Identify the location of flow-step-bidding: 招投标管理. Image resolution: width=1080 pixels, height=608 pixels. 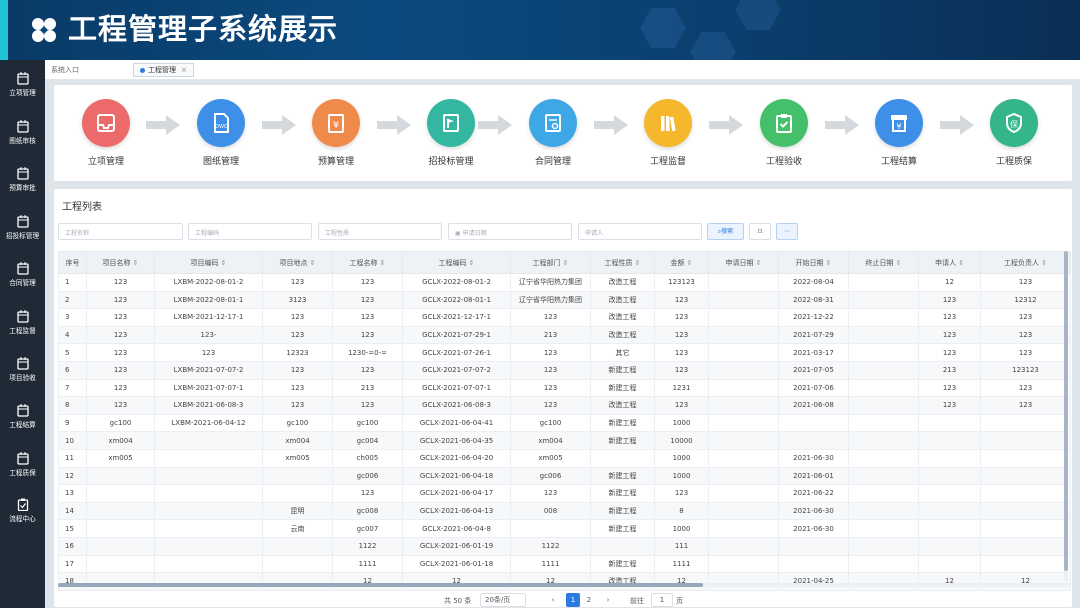
(451, 133).